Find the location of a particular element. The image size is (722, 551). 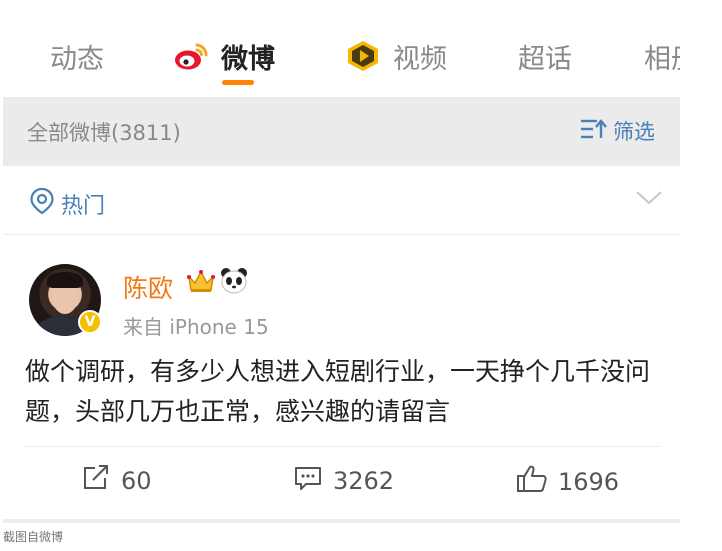

repost-button: 60 is located at coordinates (116, 481).